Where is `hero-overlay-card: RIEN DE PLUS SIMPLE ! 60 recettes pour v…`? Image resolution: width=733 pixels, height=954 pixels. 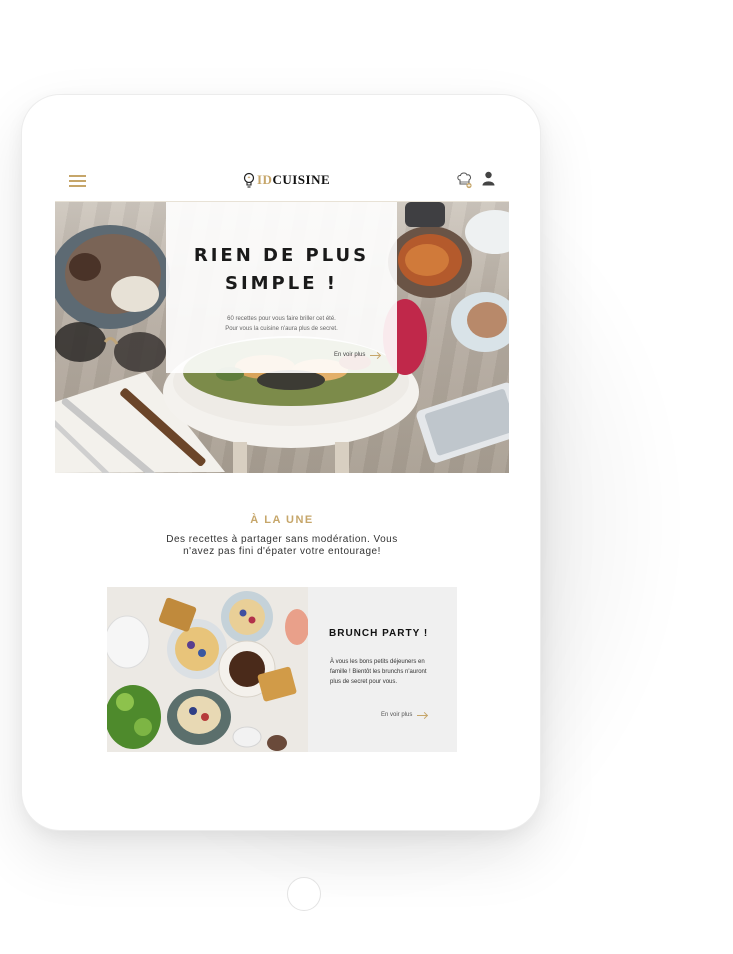
hero-overlay-card: RIEN DE PLUS SIMPLE ! 60 recettes pour v… is located at coordinates (281, 287).